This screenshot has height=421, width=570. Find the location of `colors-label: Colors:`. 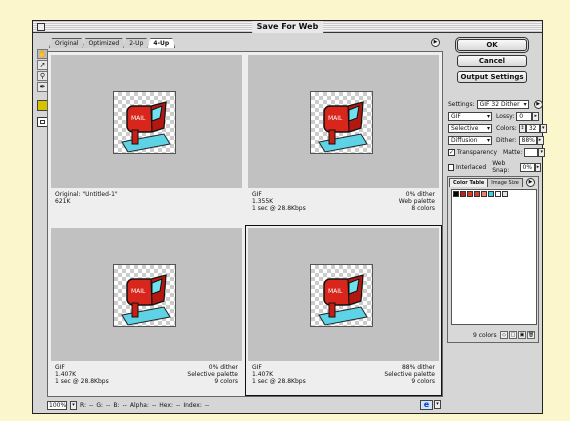

colors-label: Colors: is located at coordinates (506, 128).